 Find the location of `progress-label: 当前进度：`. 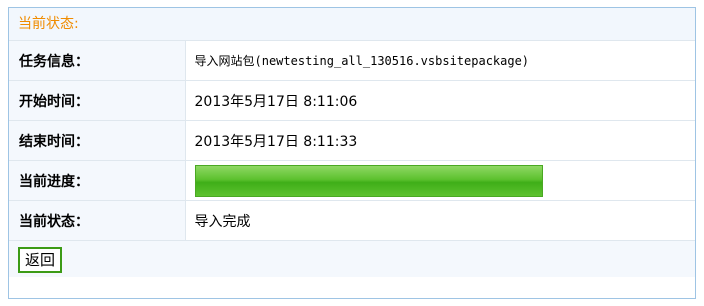

progress-label: 当前进度： is located at coordinates (97, 180).